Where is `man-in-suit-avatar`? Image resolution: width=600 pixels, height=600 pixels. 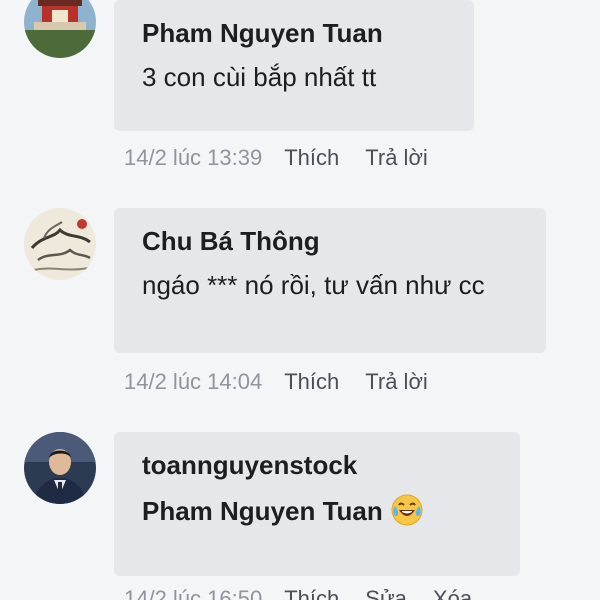 man-in-suit-avatar is located at coordinates (60, 468).